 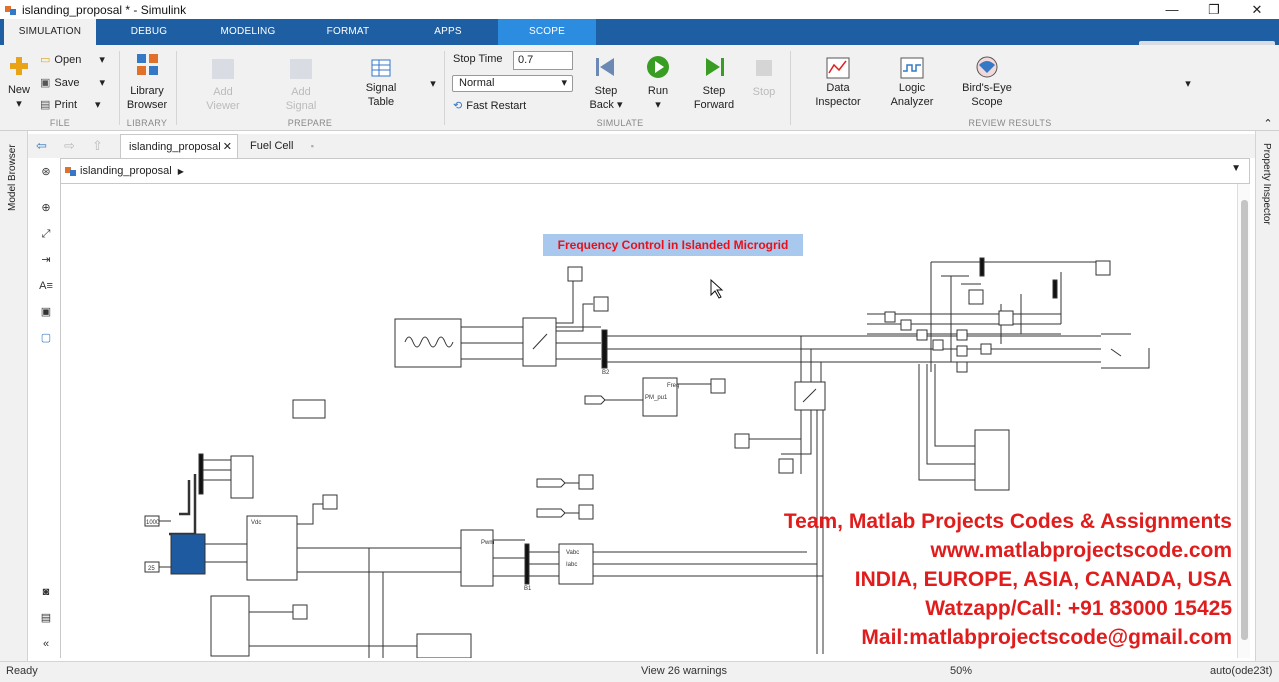 I want to click on tab-debug: DEBUG, so click(x=149, y=32).